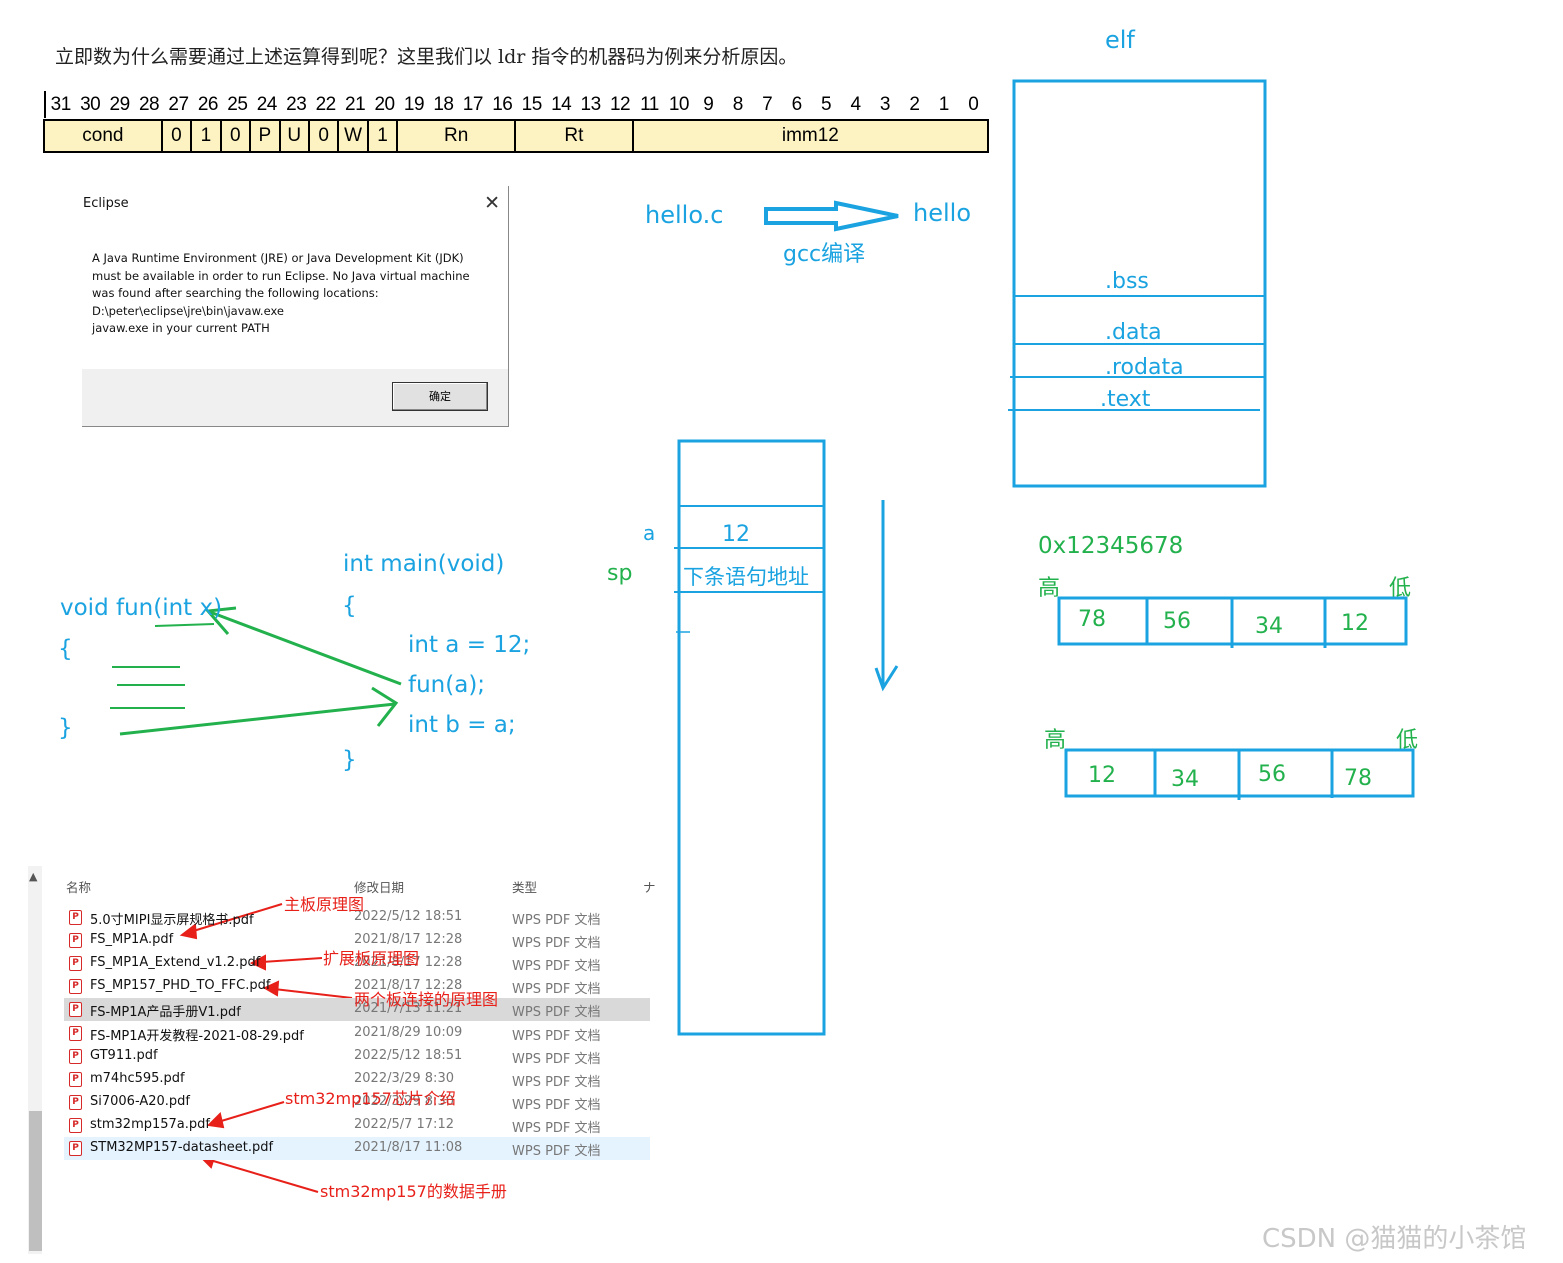  Describe the element at coordinates (1355, 623) in the screenshot. I see `endian-row1-byte: 12` at that location.